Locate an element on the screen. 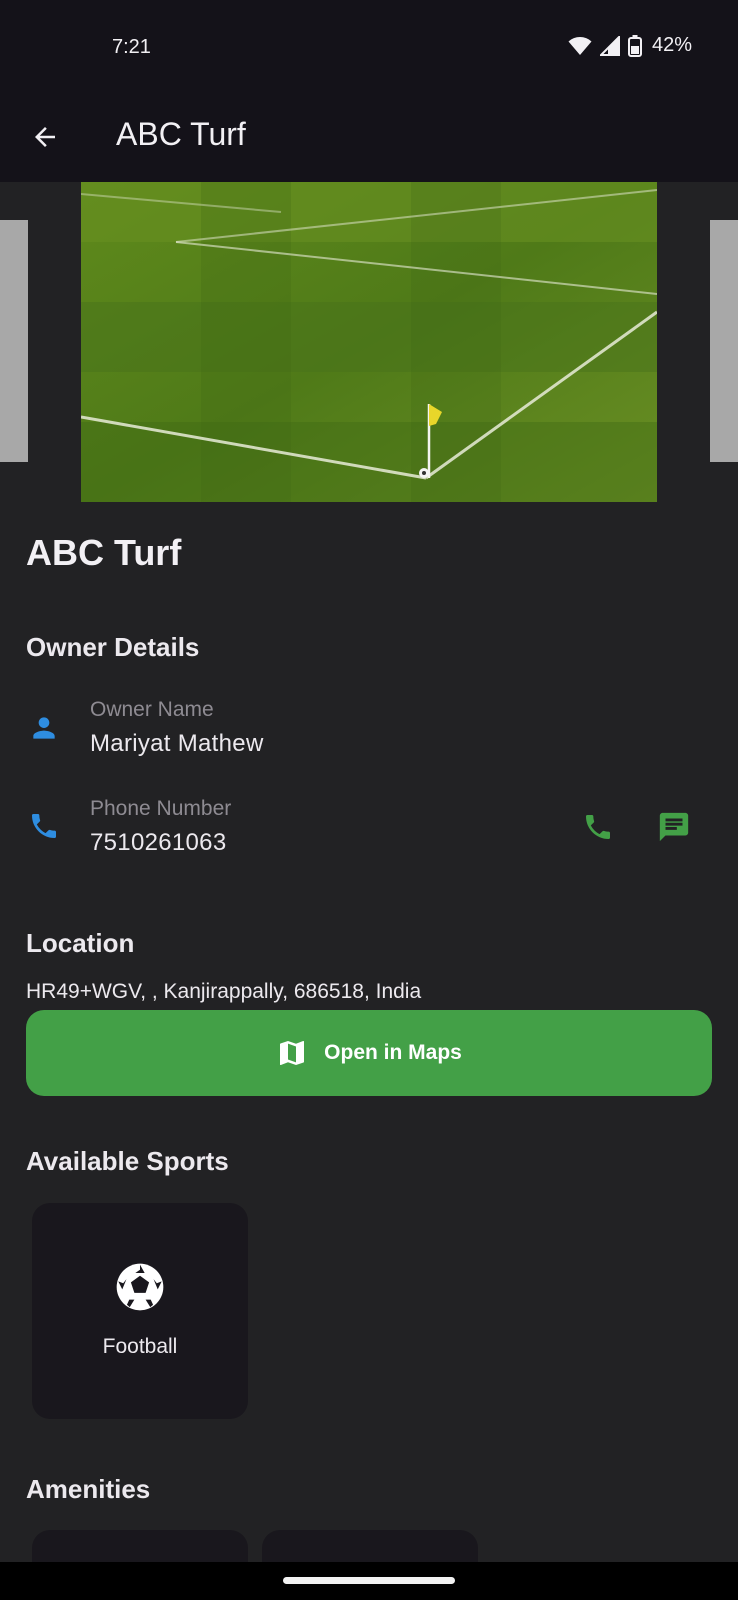 The image size is (738, 1600). owner-name-value: Mariyat Mathew is located at coordinates (177, 743).